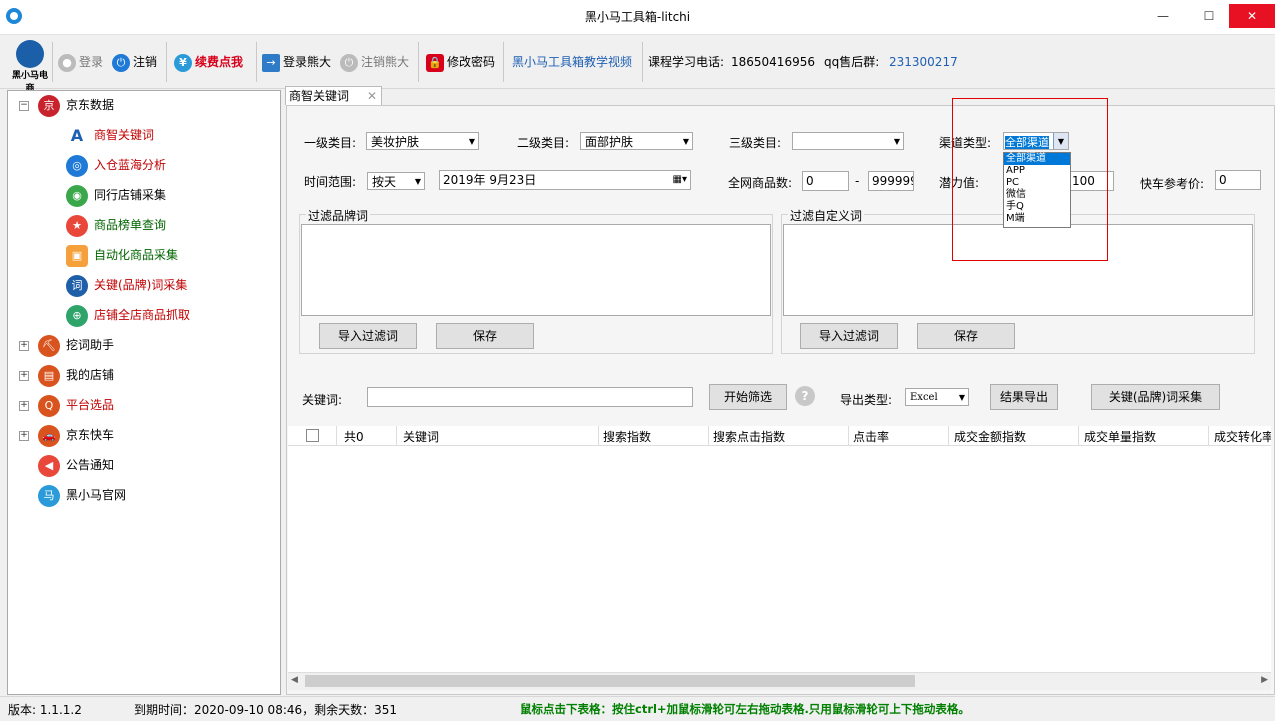 Image resolution: width=1275 pixels, height=721 pixels. I want to click on shovel-icon: ⛏, so click(49, 345).